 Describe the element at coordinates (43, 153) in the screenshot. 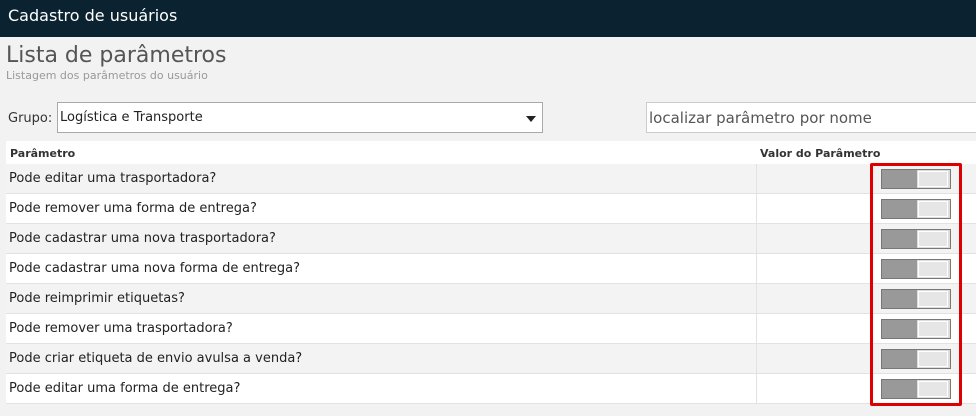

I see `column-header-parameter: Parâmetro` at that location.